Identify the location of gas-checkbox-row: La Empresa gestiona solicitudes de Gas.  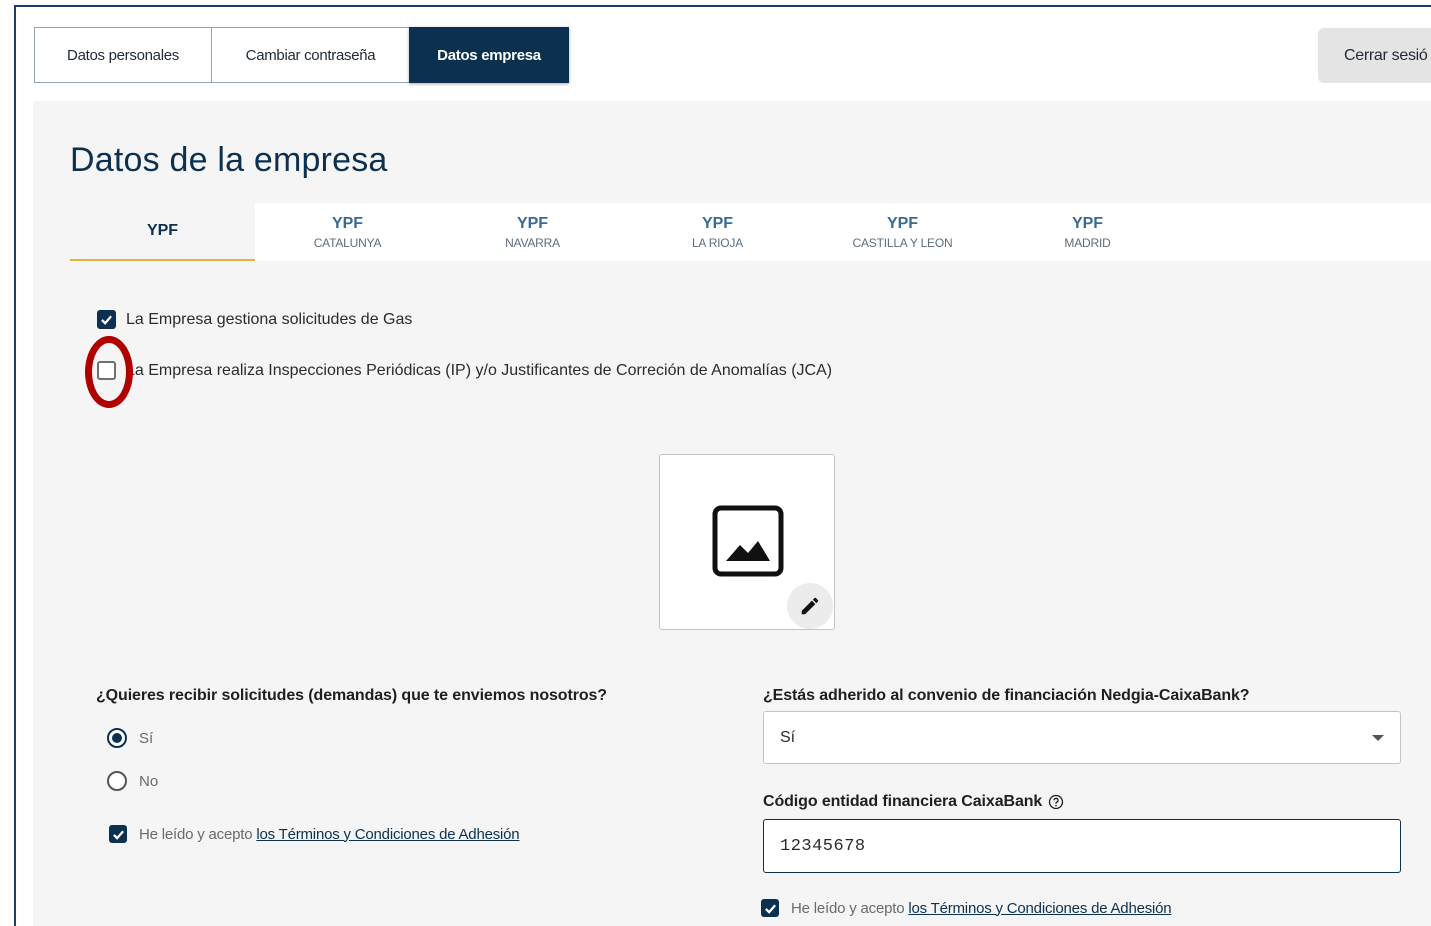
(254, 319).